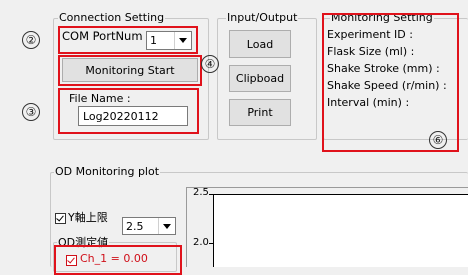 This screenshot has width=468, height=275. I want to click on load-button: Load, so click(260, 44).